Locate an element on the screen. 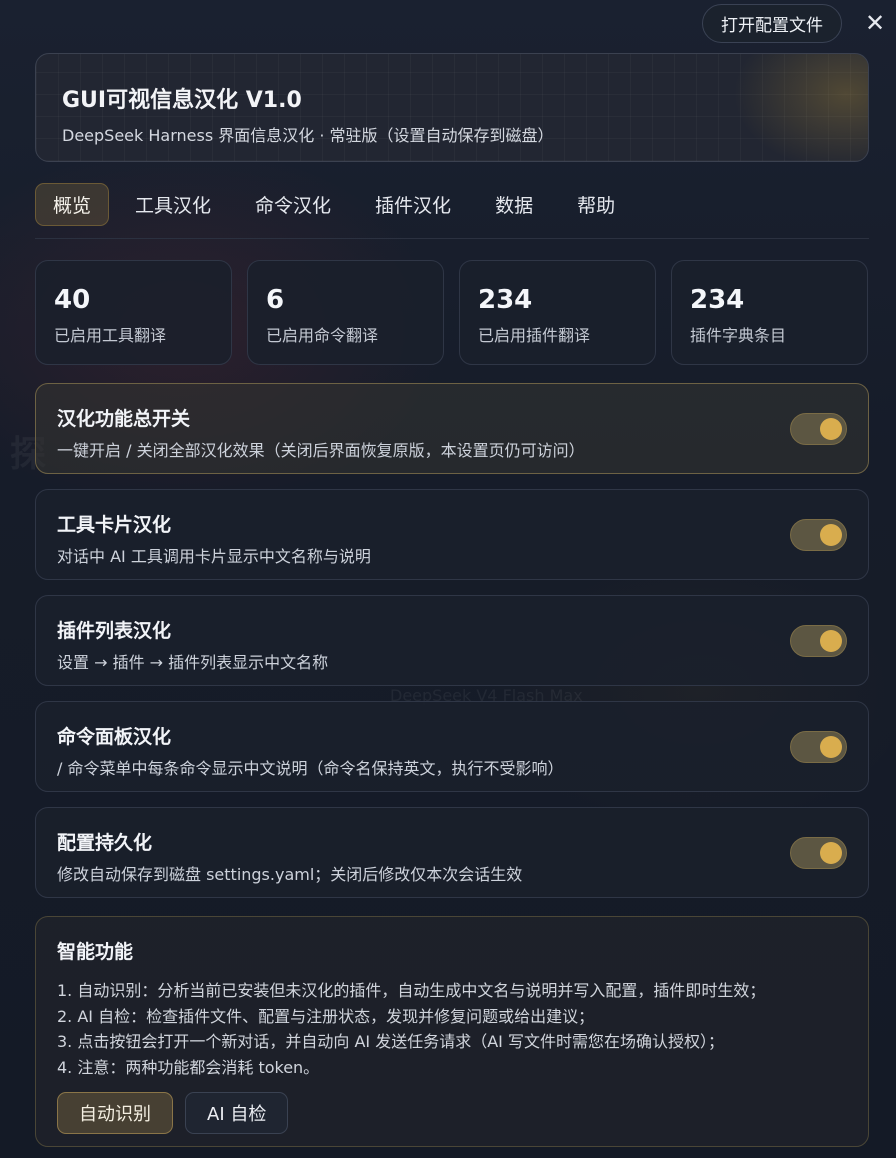 This screenshot has height=1158, width=896. stat-value: 40 is located at coordinates (72, 300).